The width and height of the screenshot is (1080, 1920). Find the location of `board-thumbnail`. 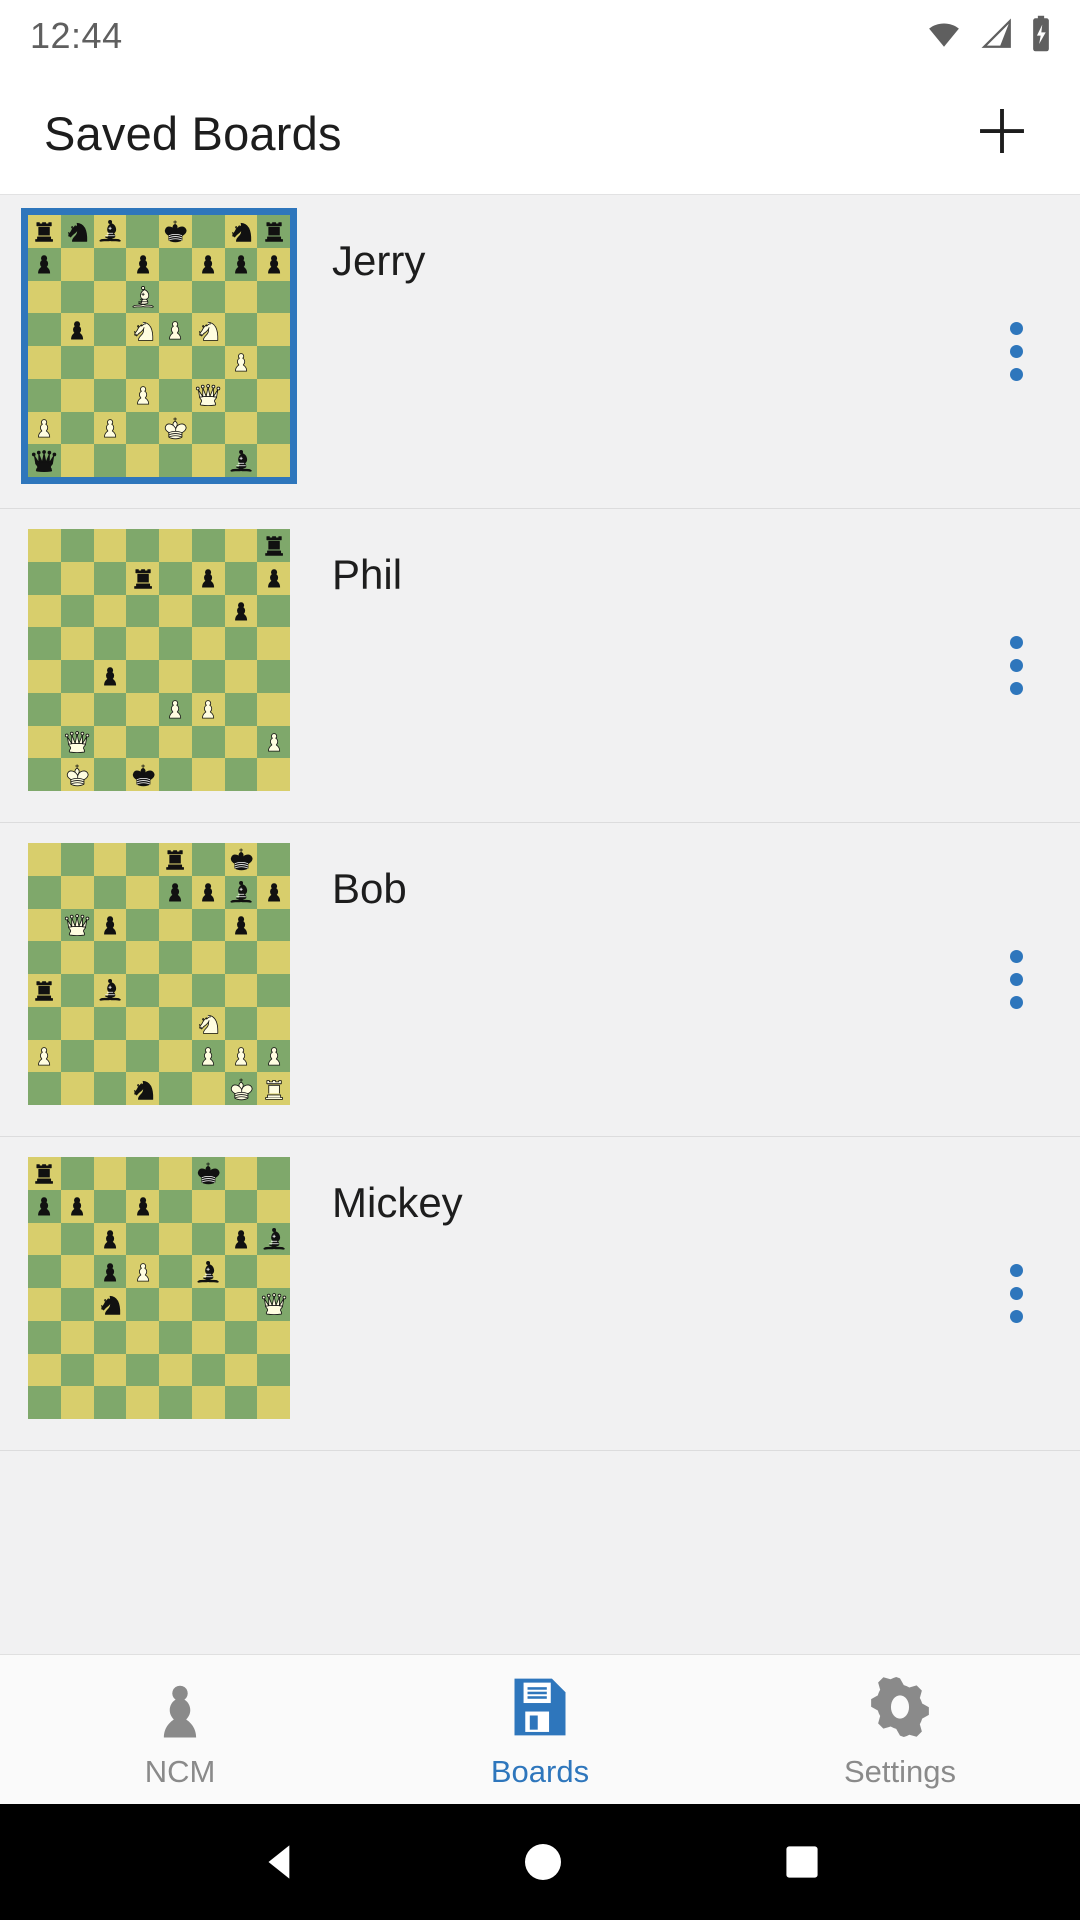

board-thumbnail is located at coordinates (159, 660).